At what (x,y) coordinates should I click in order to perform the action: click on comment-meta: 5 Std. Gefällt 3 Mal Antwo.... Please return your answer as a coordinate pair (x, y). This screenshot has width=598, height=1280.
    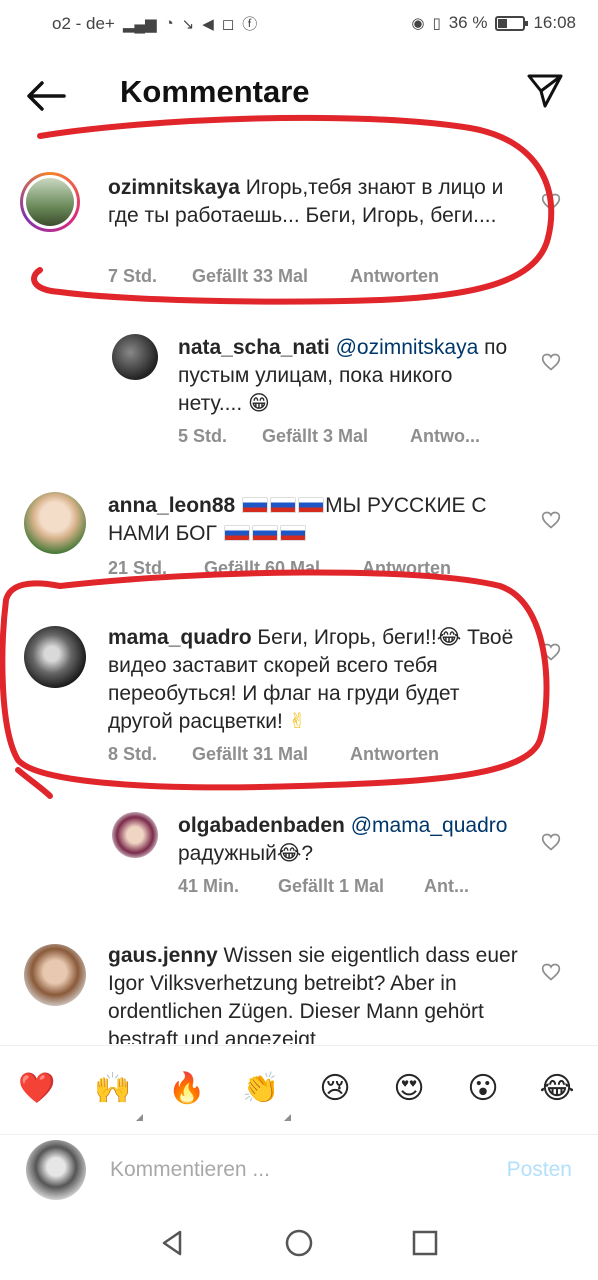
    Looking at the image, I should click on (329, 436).